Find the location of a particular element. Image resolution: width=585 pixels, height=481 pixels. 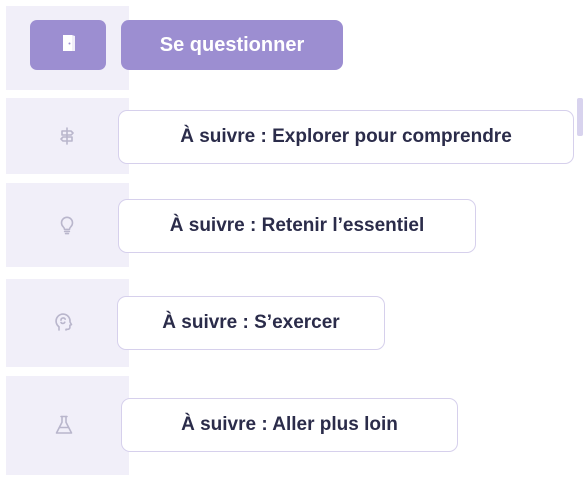

step-label: À suivre : Retenir l’essentiel is located at coordinates (297, 225).